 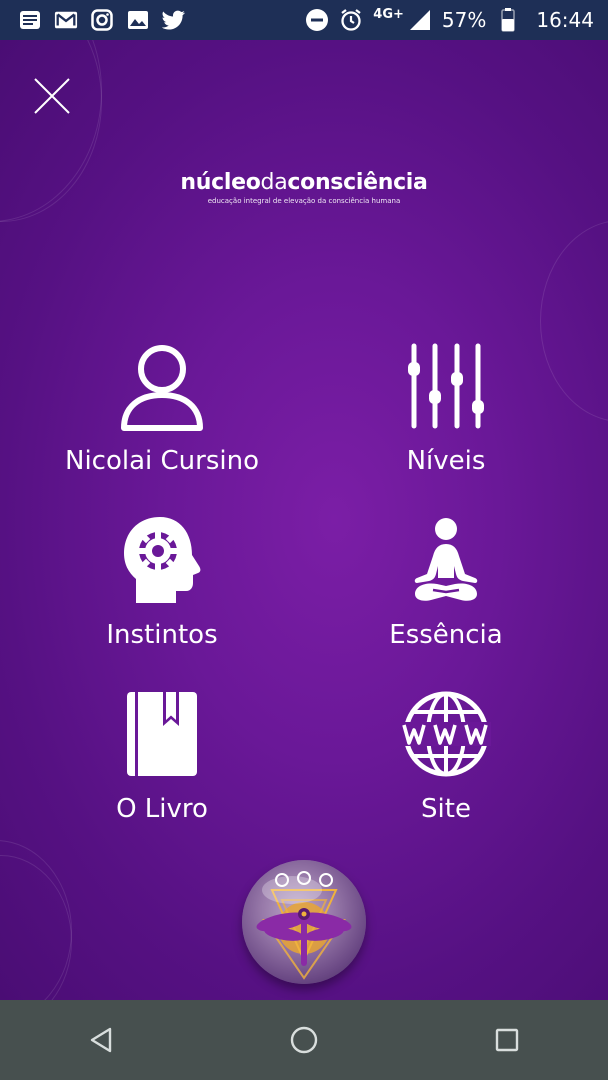 I want to click on menu-item-label: Site, so click(x=446, y=809).